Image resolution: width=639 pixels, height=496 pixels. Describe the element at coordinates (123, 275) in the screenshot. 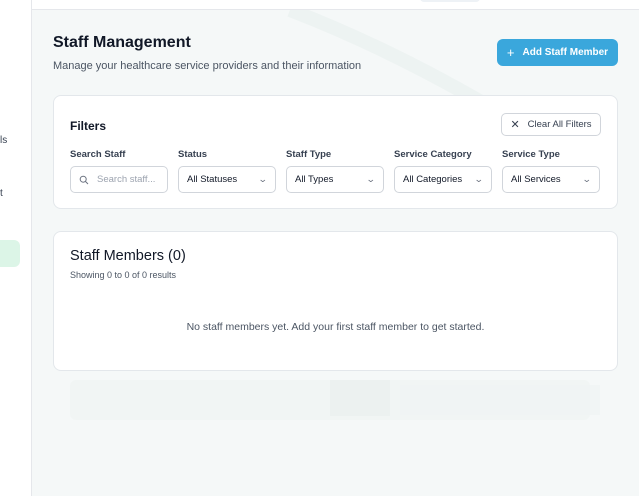

I see `results-count: Showing 0 to 0 of 0 results` at that location.